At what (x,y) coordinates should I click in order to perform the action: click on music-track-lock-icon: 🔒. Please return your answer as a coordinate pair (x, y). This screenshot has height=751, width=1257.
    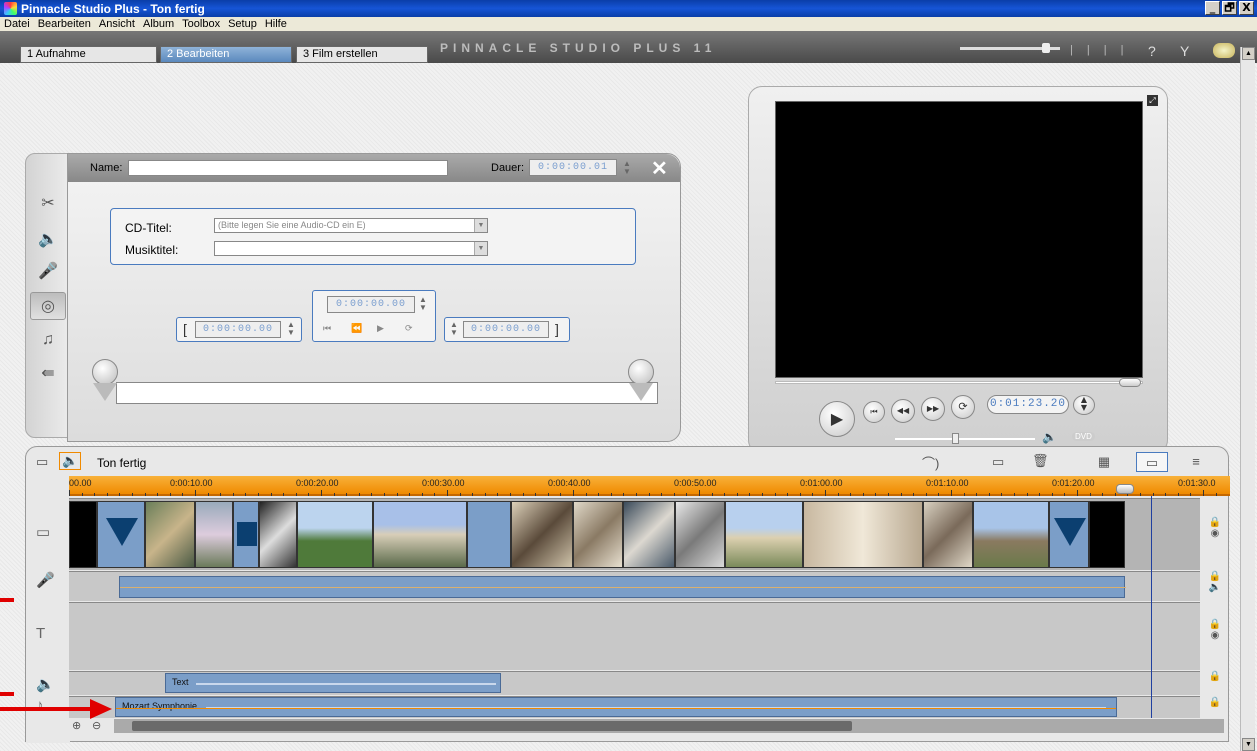
    Looking at the image, I should click on (1215, 702).